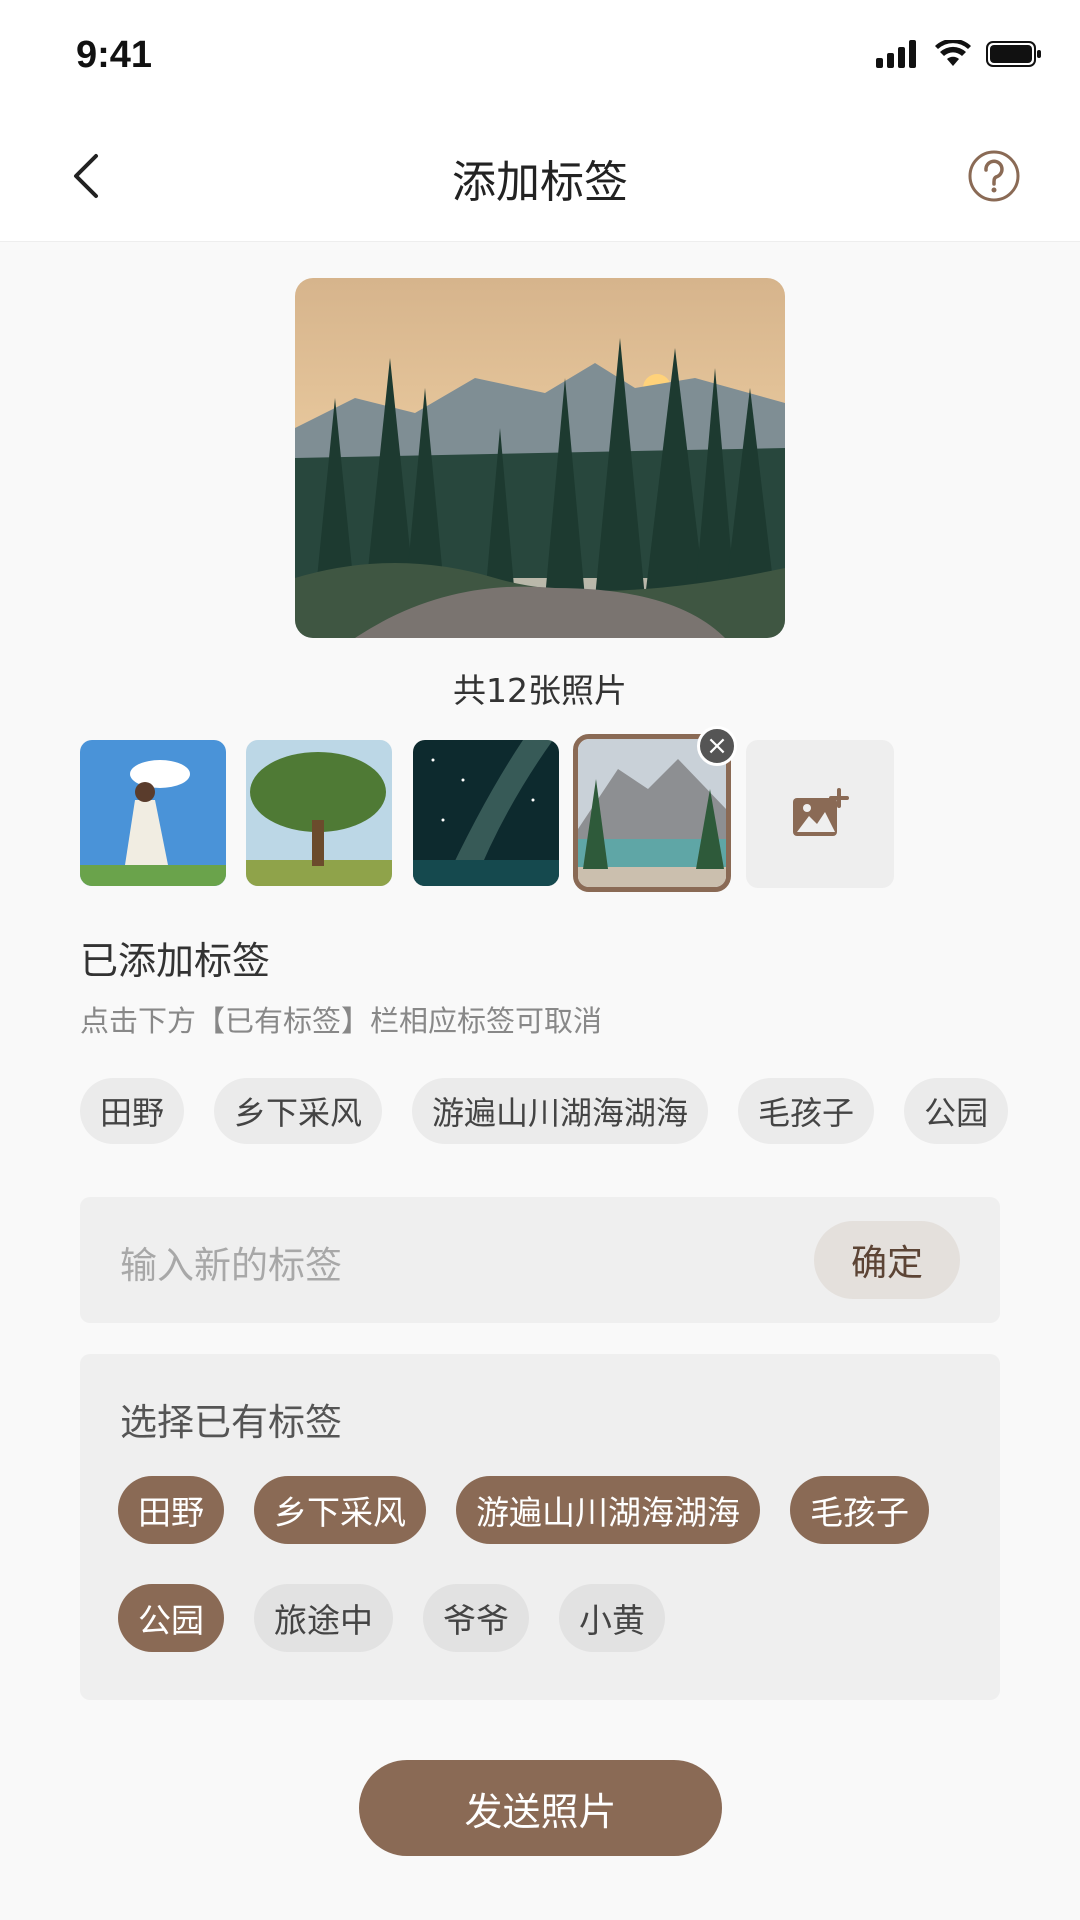  What do you see at coordinates (476, 1618) in the screenshot?
I see `existing-tag: 爷爷` at bounding box center [476, 1618].